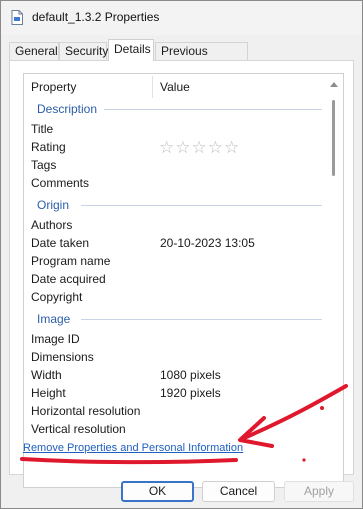 Image resolution: width=363 pixels, height=509 pixels. What do you see at coordinates (174, 261) in the screenshot?
I see `property-row: Program name` at bounding box center [174, 261].